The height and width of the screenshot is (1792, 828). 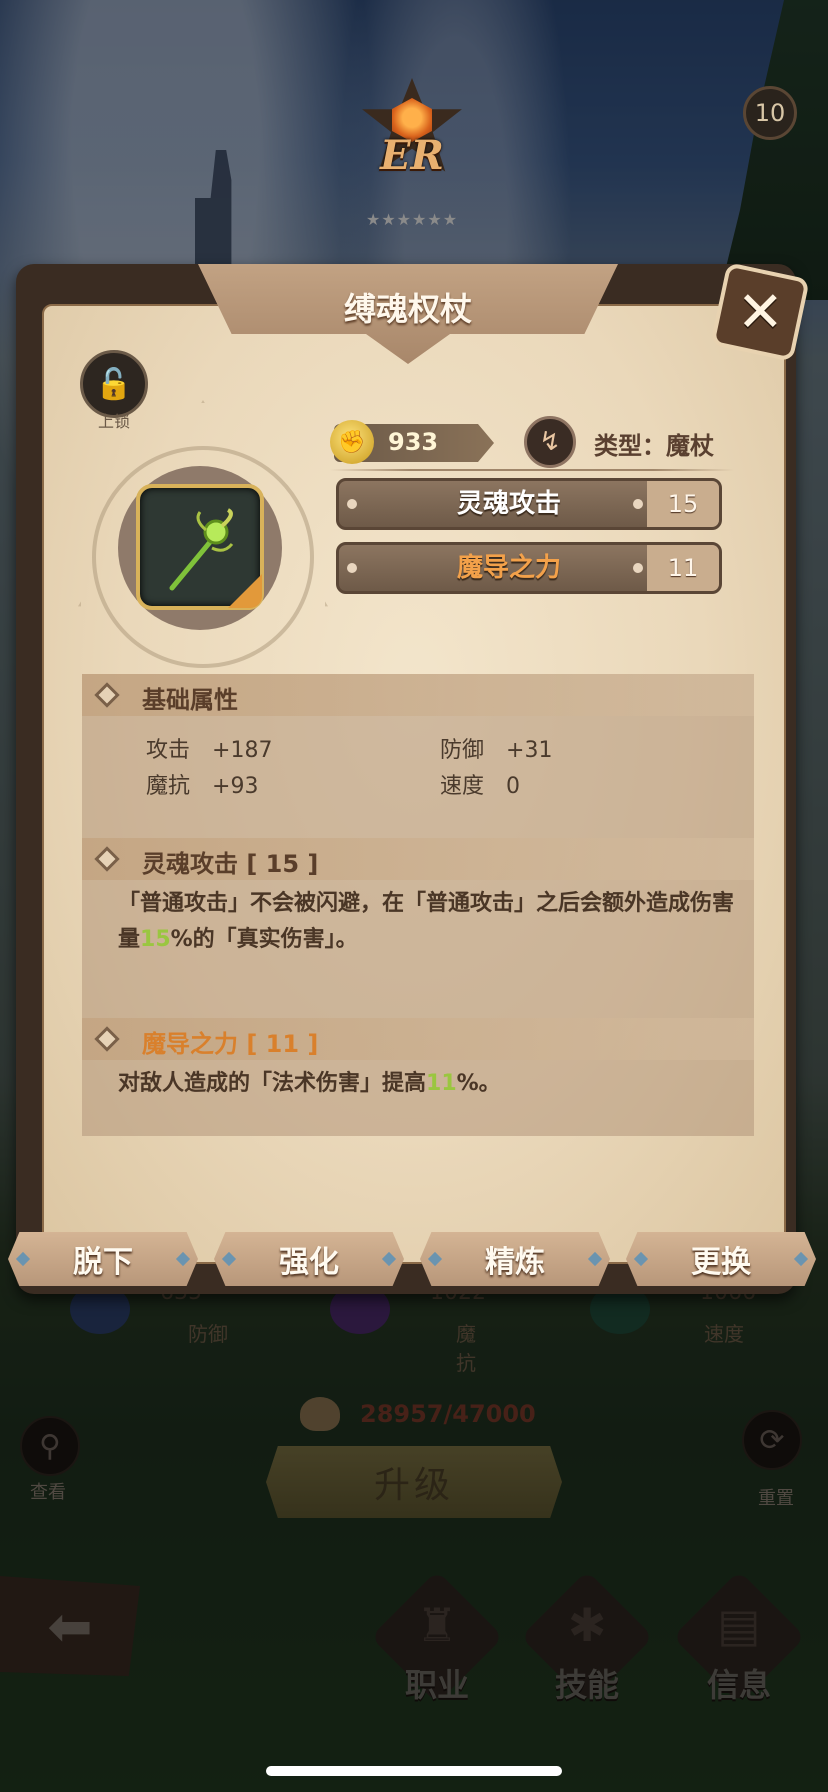 I want to click on base-attributes-header: 基础属性, so click(x=418, y=695).